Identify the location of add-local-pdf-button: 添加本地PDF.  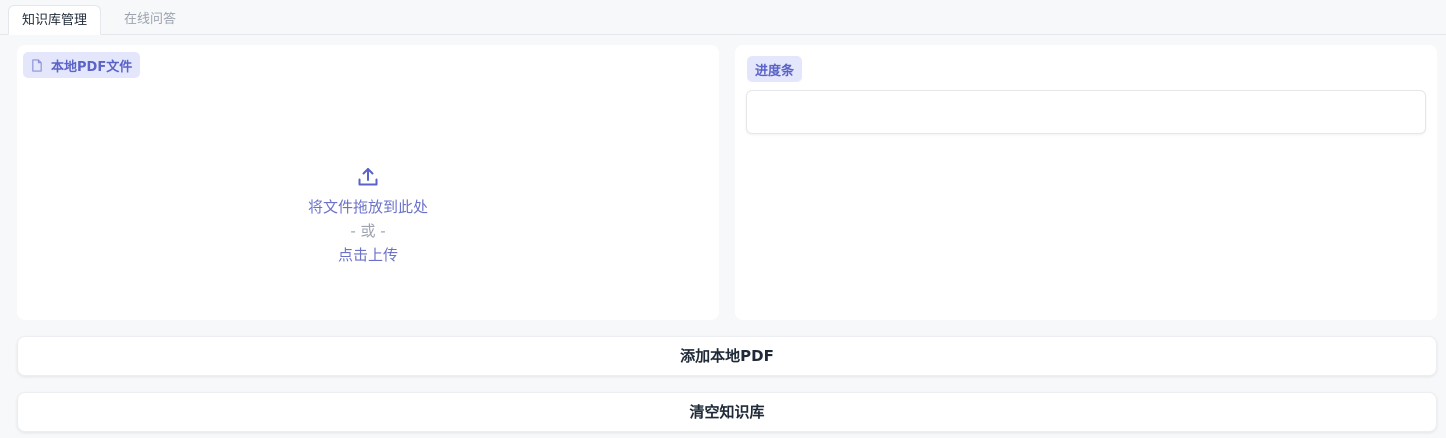
(727, 356).